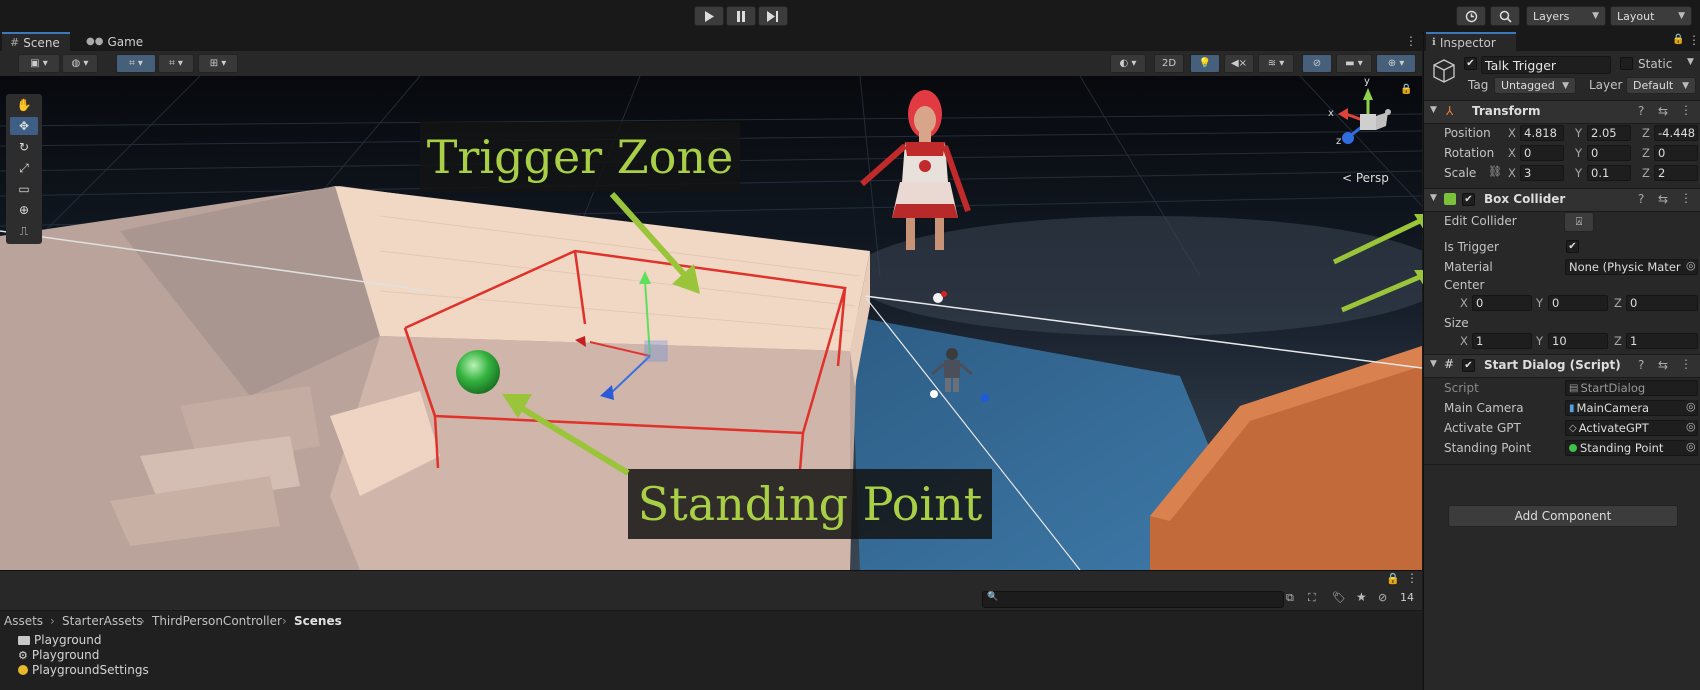  Describe the element at coordinates (1562, 112) in the screenshot. I see `transform-component-header: ▼ ⅄ Transform ? ⇆ ⋮` at that location.